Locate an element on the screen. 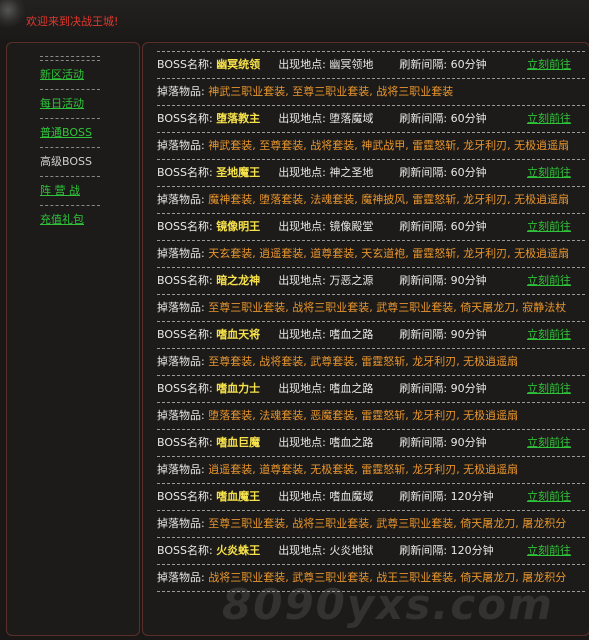 The height and width of the screenshot is (640, 589). boss-info-row: BOSS名称: 嗜血魔王 出现地点: 嗜血魔域 刷新间隔: 120分钟 立刻前往 is located at coordinates (371, 497).